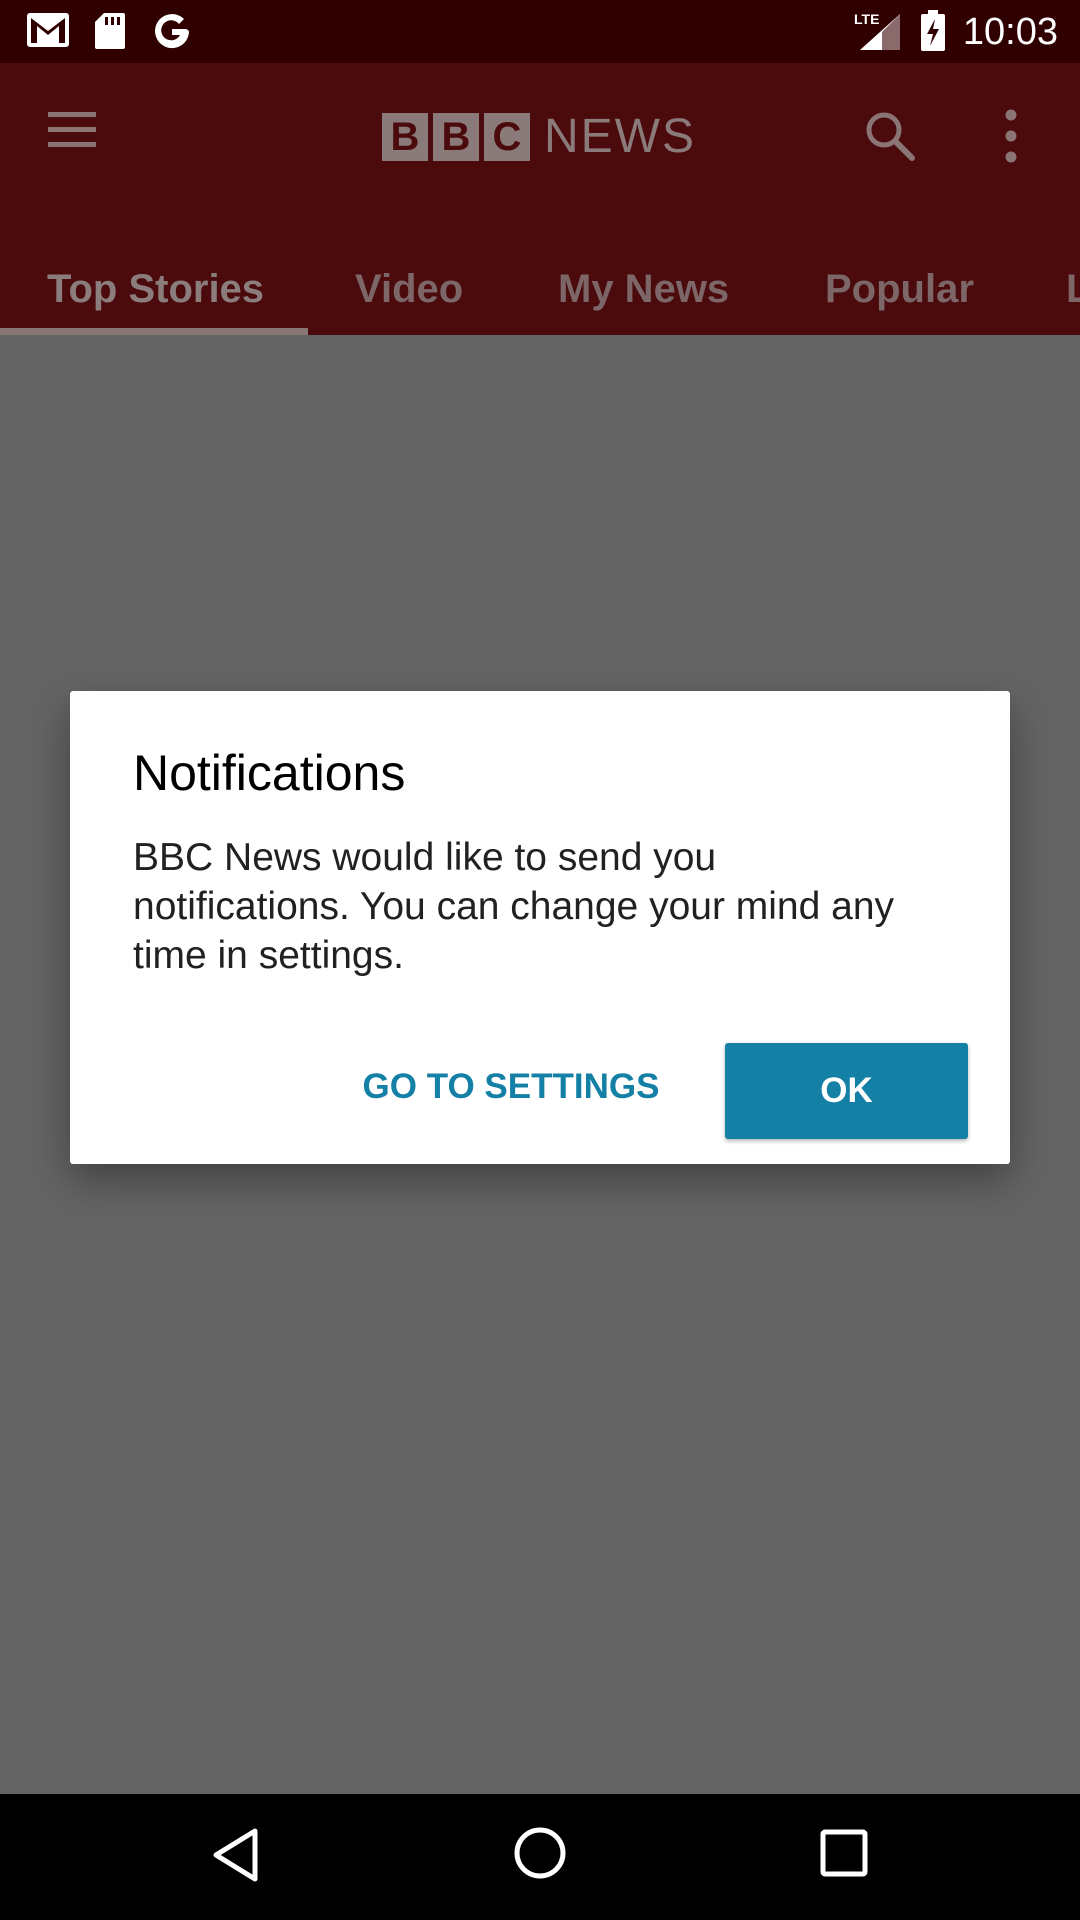  Describe the element at coordinates (877, 33) in the screenshot. I see `lte-signal-icon: LTE` at that location.